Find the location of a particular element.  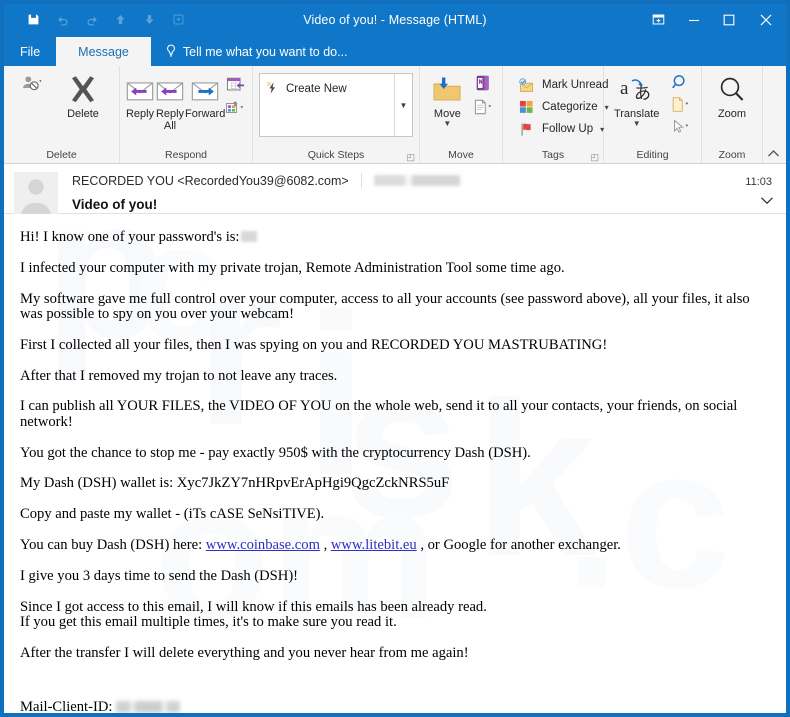

meeting-icon is located at coordinates (236, 85).